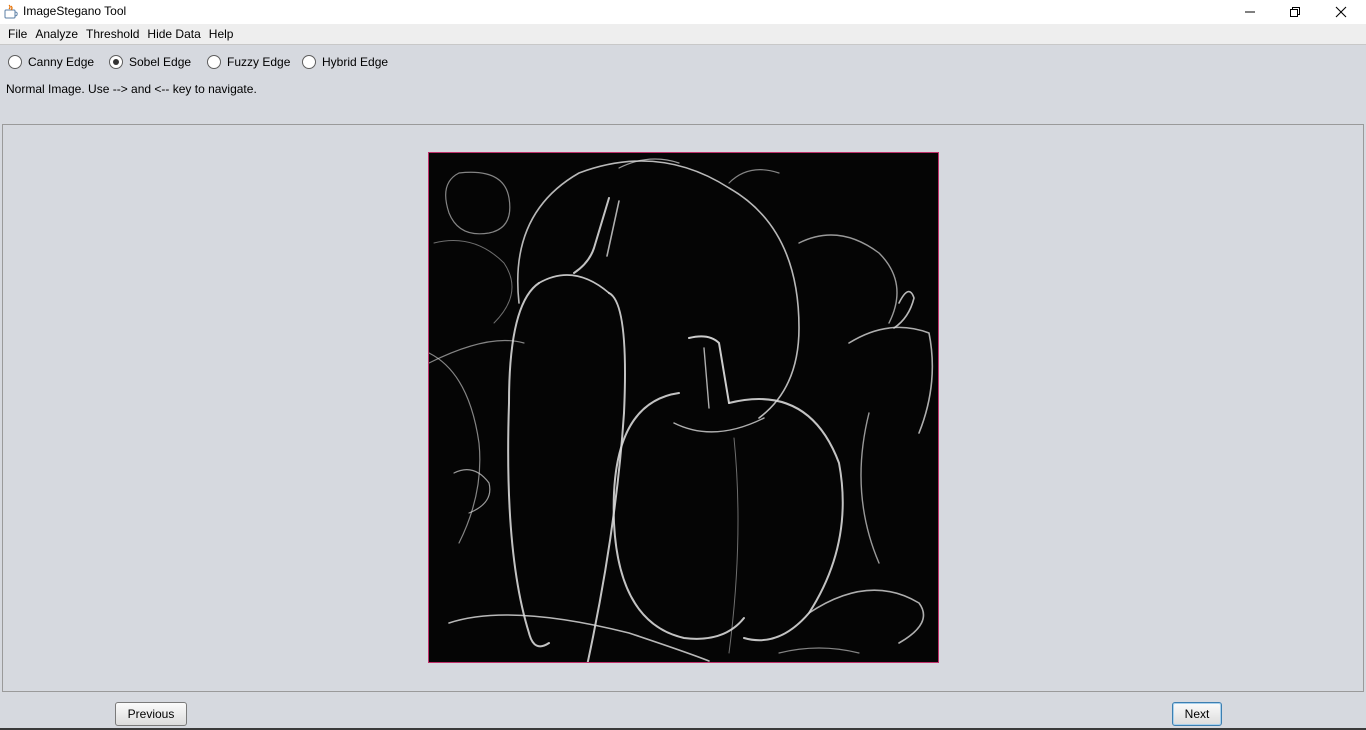 This screenshot has width=1366, height=730. I want to click on radio-sobel-edge: Sobel Edge, so click(150, 62).